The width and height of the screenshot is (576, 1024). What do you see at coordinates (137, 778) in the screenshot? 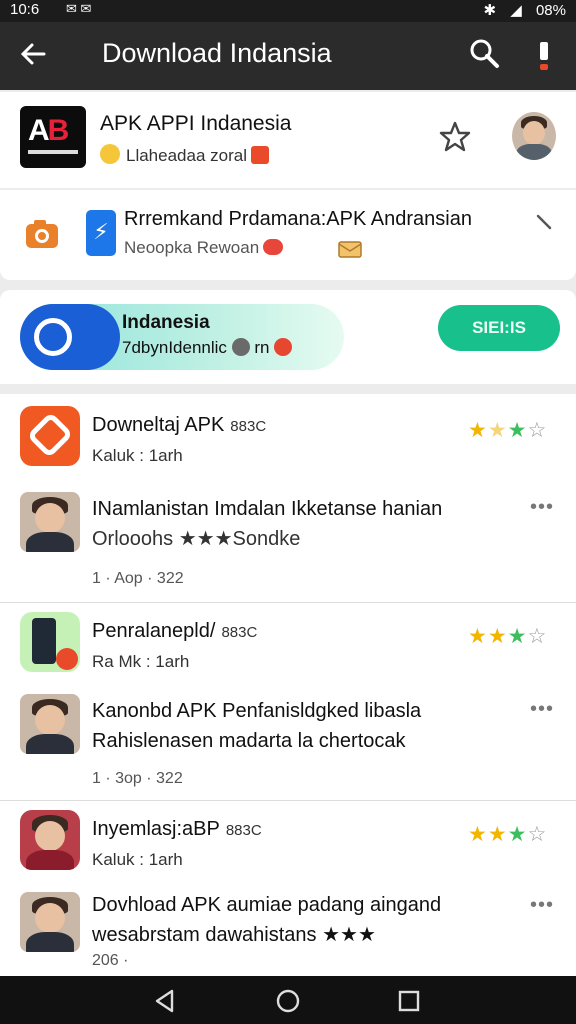
I see `post-meta: 1 · 3op · 322` at bounding box center [137, 778].